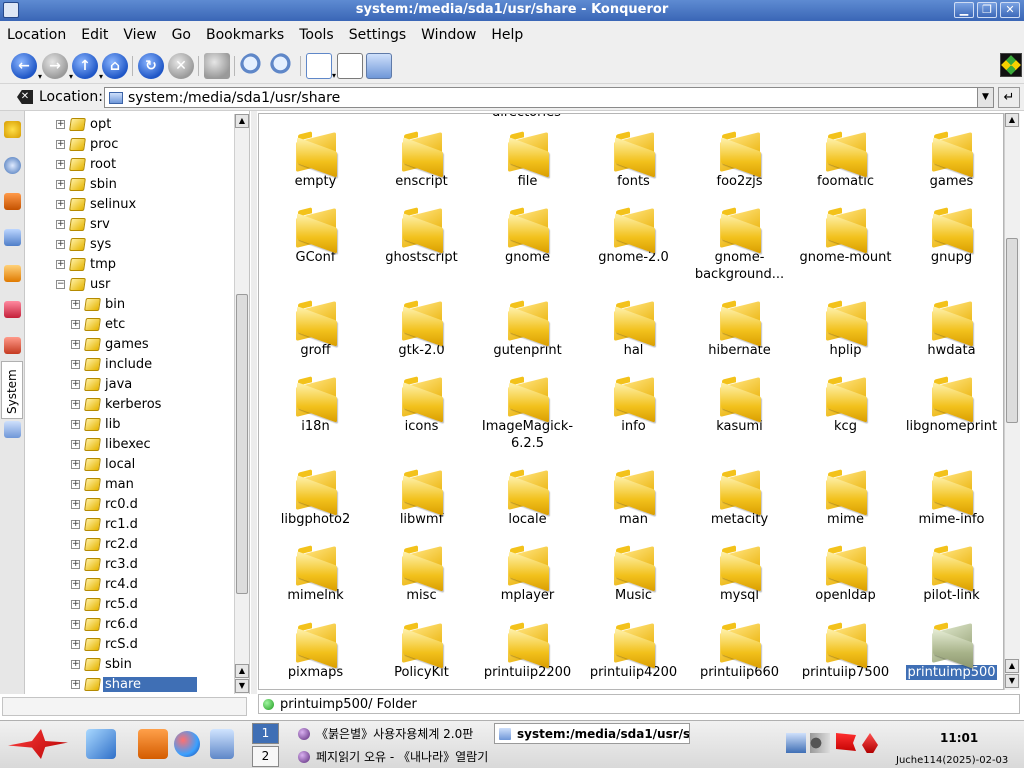  I want to click on back-icon: ← ▾, so click(26, 67).